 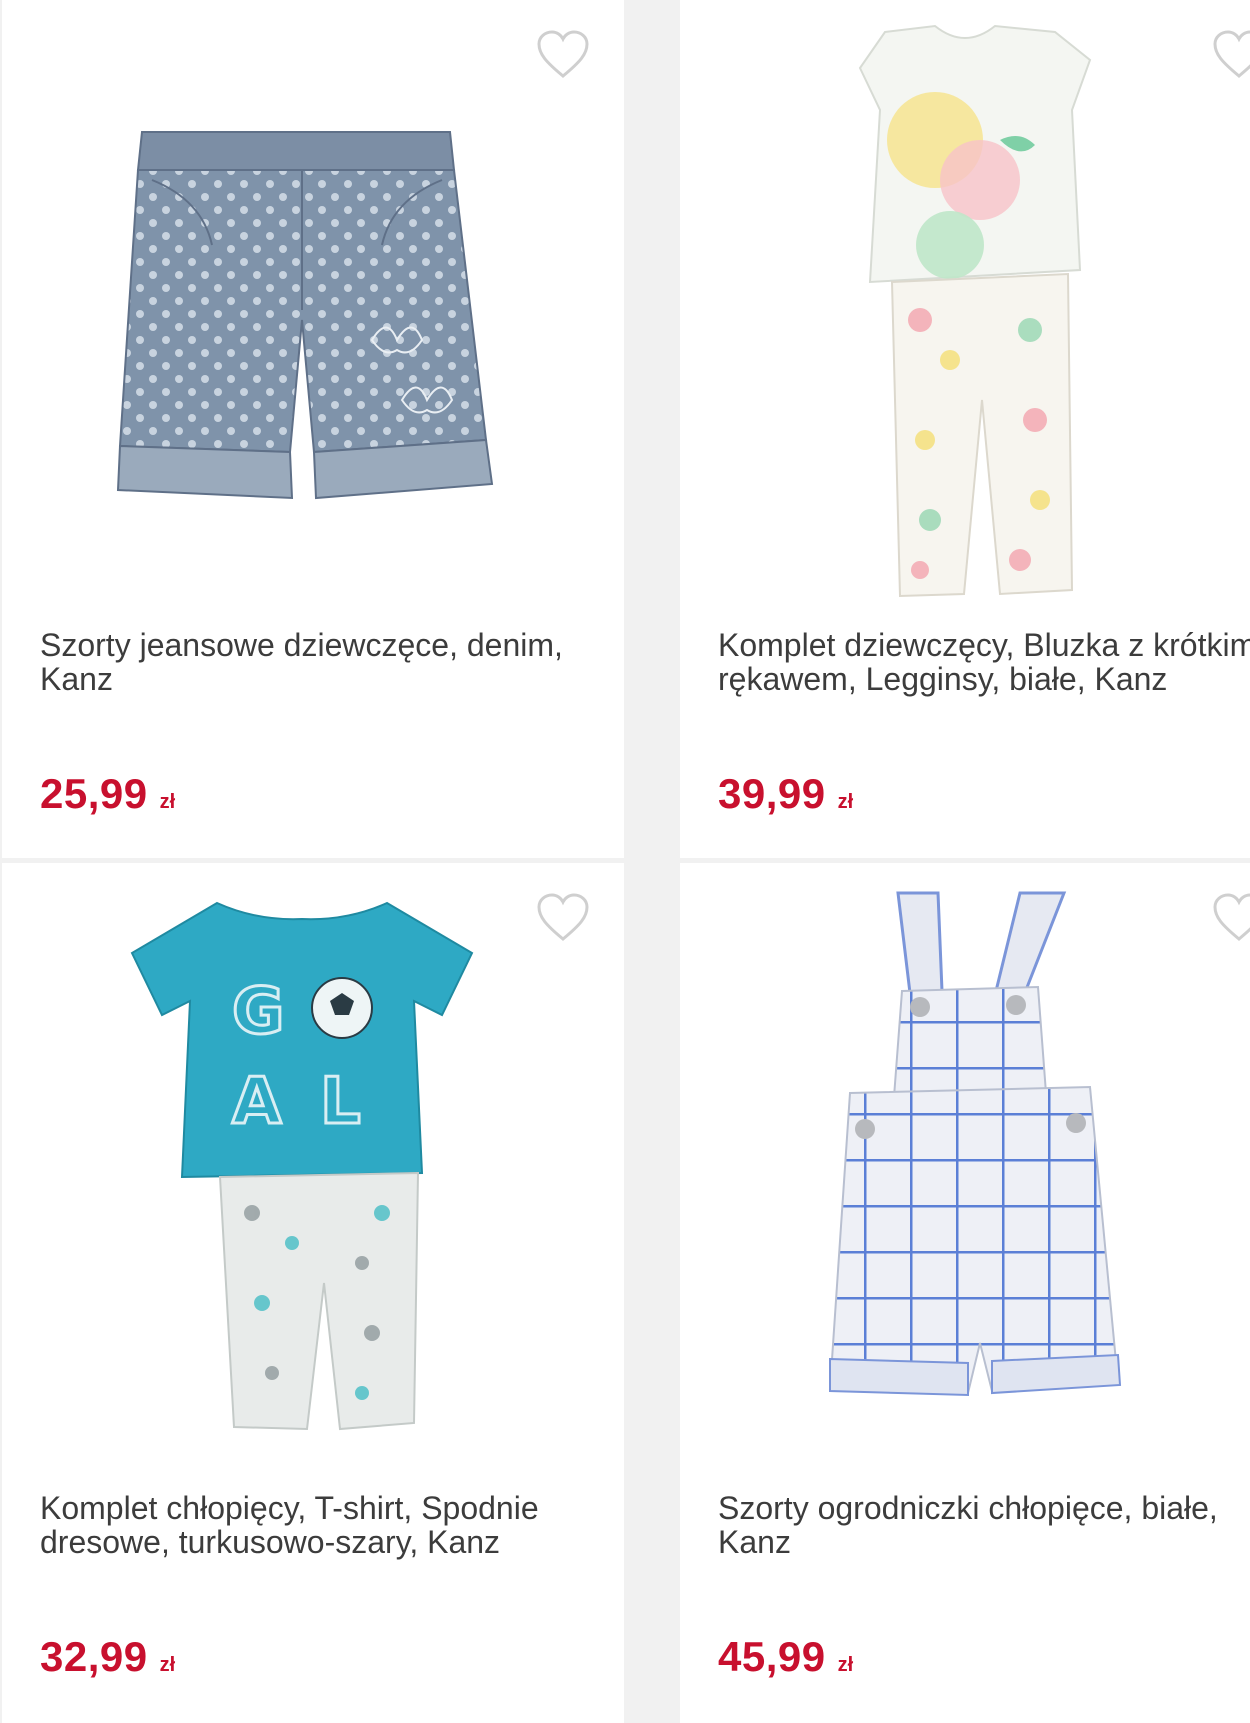 What do you see at coordinates (94, 1656) in the screenshot?
I see `price-amount: 32,99` at bounding box center [94, 1656].